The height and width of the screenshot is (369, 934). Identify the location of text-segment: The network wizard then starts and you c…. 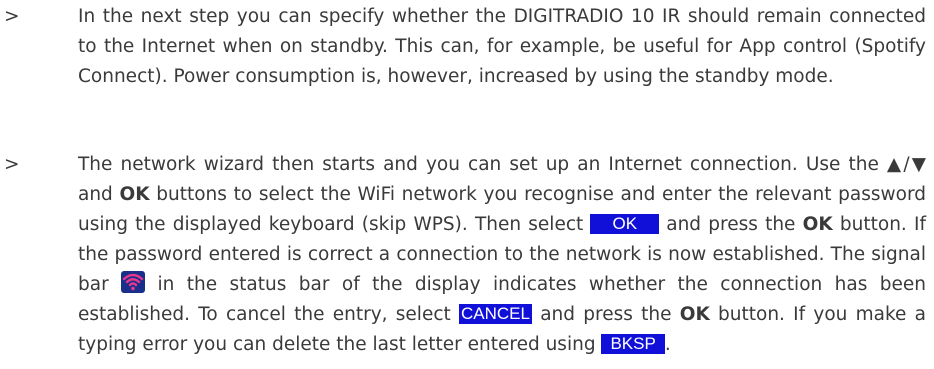
(482, 164).